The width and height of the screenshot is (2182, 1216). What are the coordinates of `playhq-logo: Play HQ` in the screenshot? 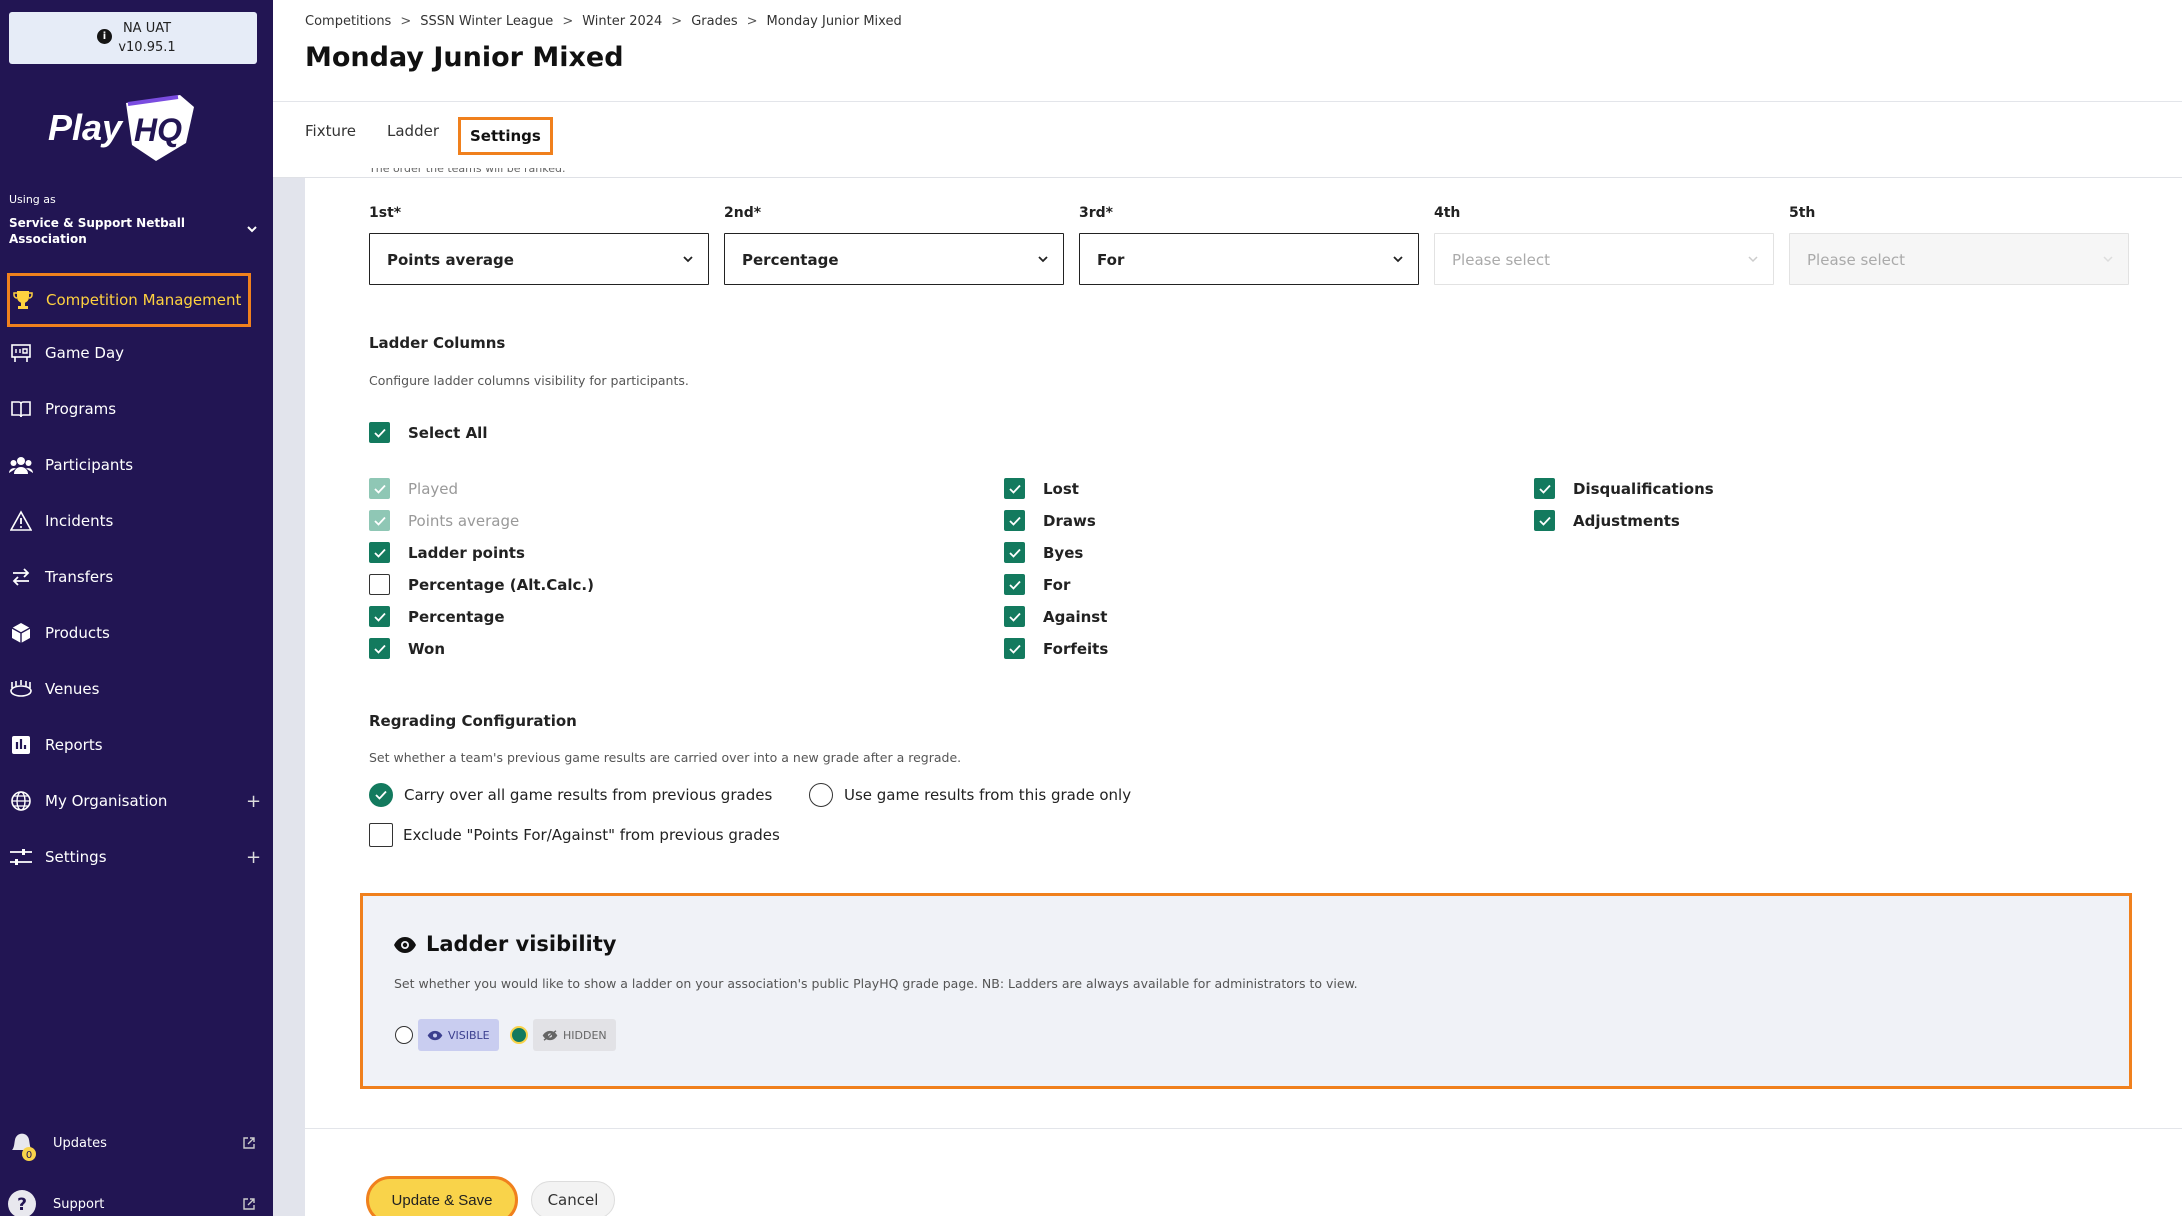 It's located at (123, 130).